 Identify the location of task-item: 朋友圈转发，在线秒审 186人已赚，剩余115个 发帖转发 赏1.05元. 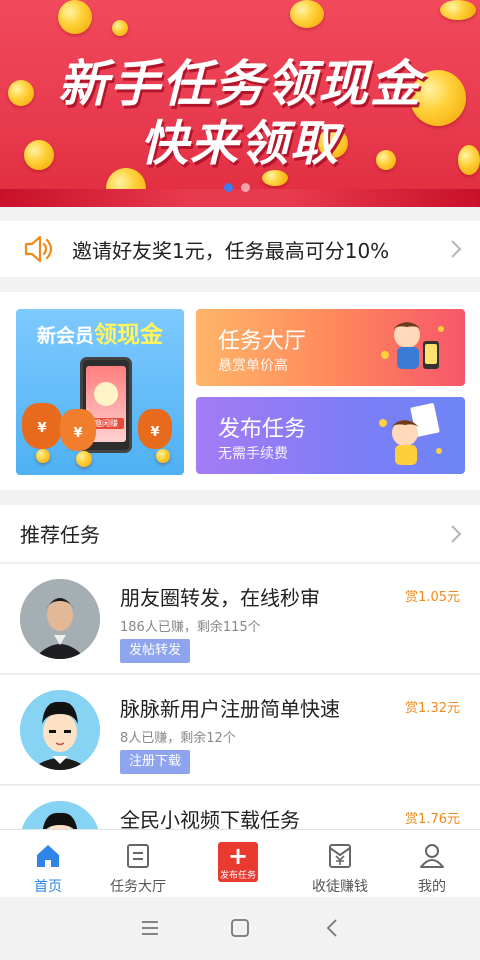
(240, 619).